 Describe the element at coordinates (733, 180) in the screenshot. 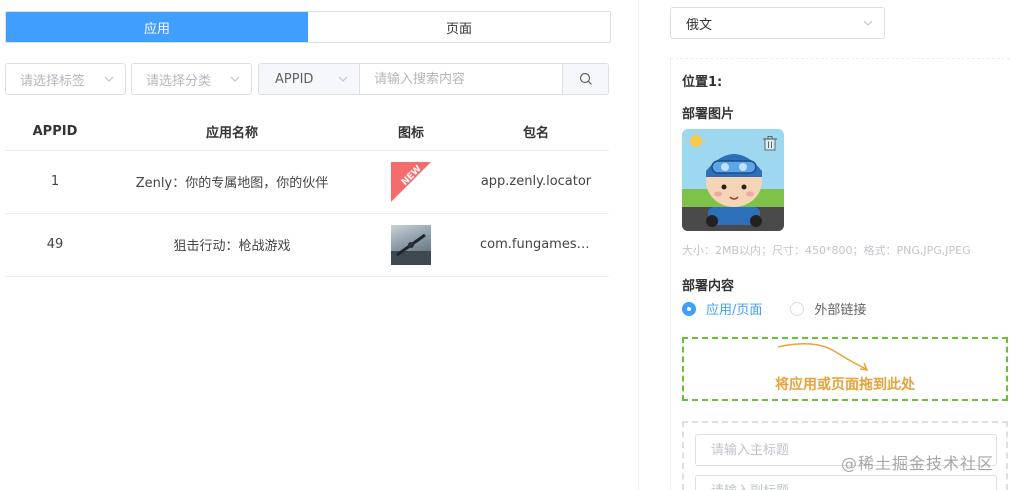

I see `deploy-image` at that location.